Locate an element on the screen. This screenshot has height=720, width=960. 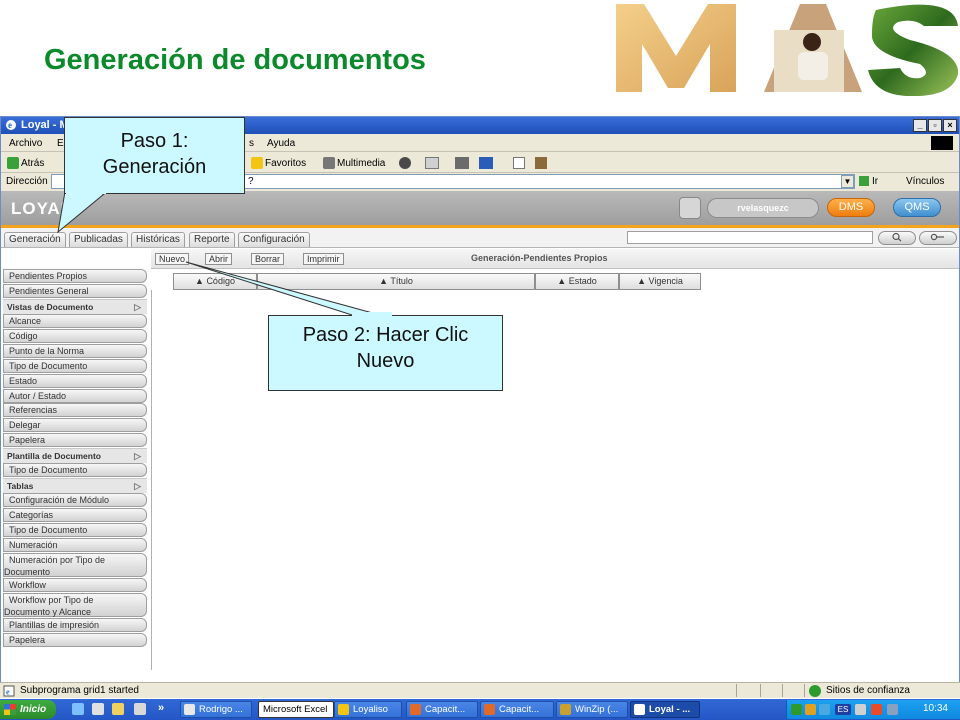
svg-text: e is located at coordinates (10, 125).